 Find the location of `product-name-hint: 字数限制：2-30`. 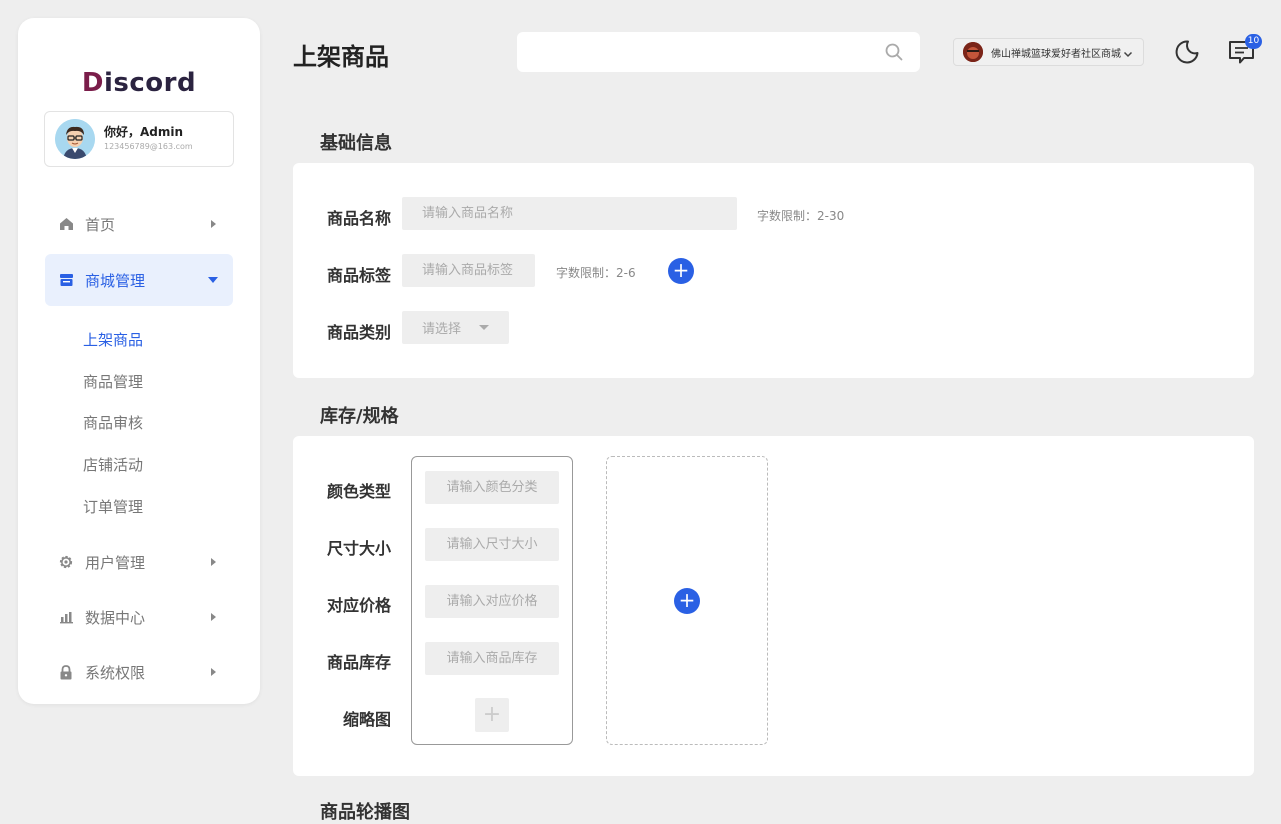

product-name-hint: 字数限制：2-30 is located at coordinates (801, 216).